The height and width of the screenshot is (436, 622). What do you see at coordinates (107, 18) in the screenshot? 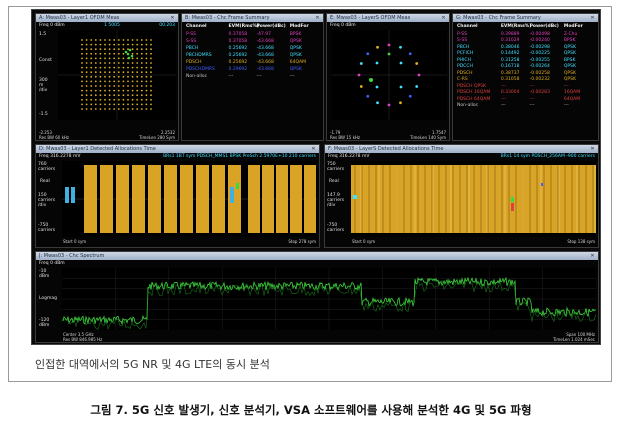
I see `nr-constellation-titlebar: A: Mwas03 - Layer1 OFDM Meas ✕` at bounding box center [107, 18].